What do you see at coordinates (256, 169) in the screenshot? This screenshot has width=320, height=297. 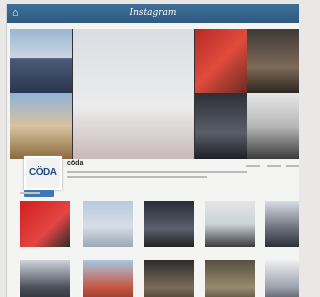 I see `posts-count` at bounding box center [256, 169].